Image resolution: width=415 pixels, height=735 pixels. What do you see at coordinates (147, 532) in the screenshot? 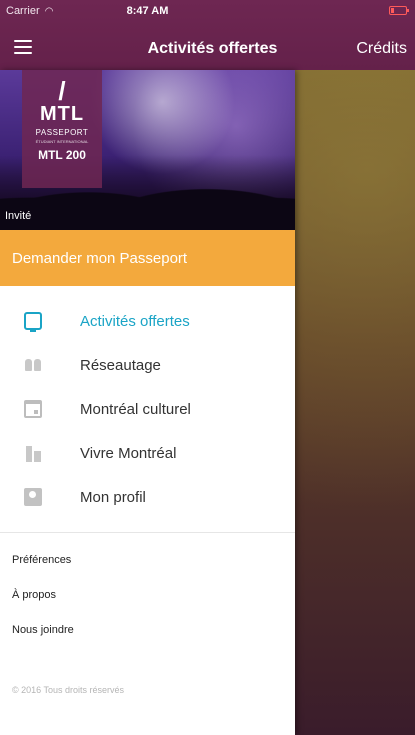
I see `drawer-divider` at bounding box center [147, 532].